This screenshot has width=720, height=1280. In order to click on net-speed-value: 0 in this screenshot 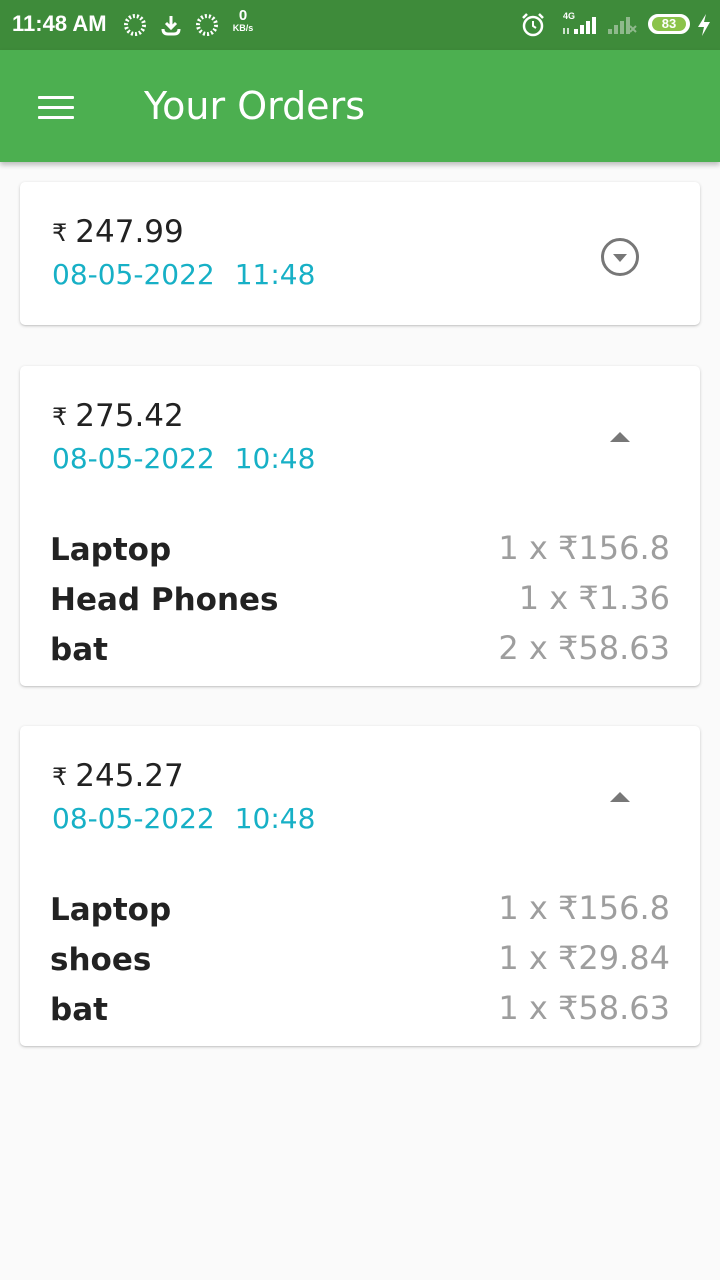, I will do `click(243, 15)`.